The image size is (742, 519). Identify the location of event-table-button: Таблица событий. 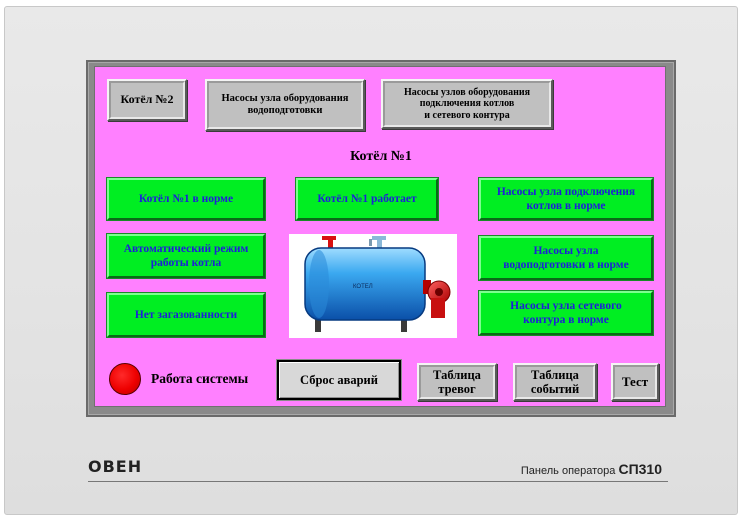
(555, 382).